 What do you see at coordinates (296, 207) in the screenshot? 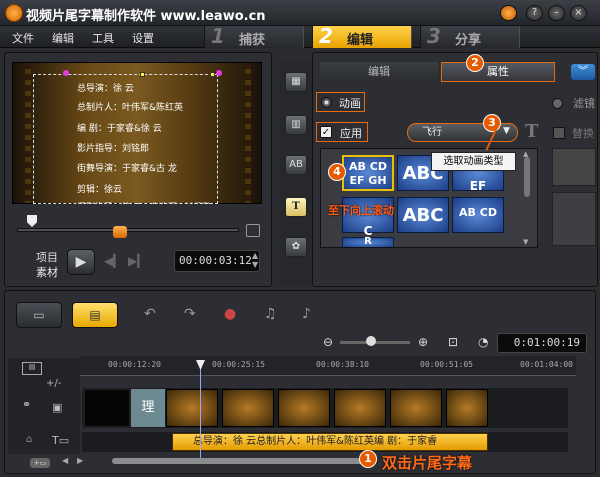
I see `title-tool-icon: T` at bounding box center [296, 207].